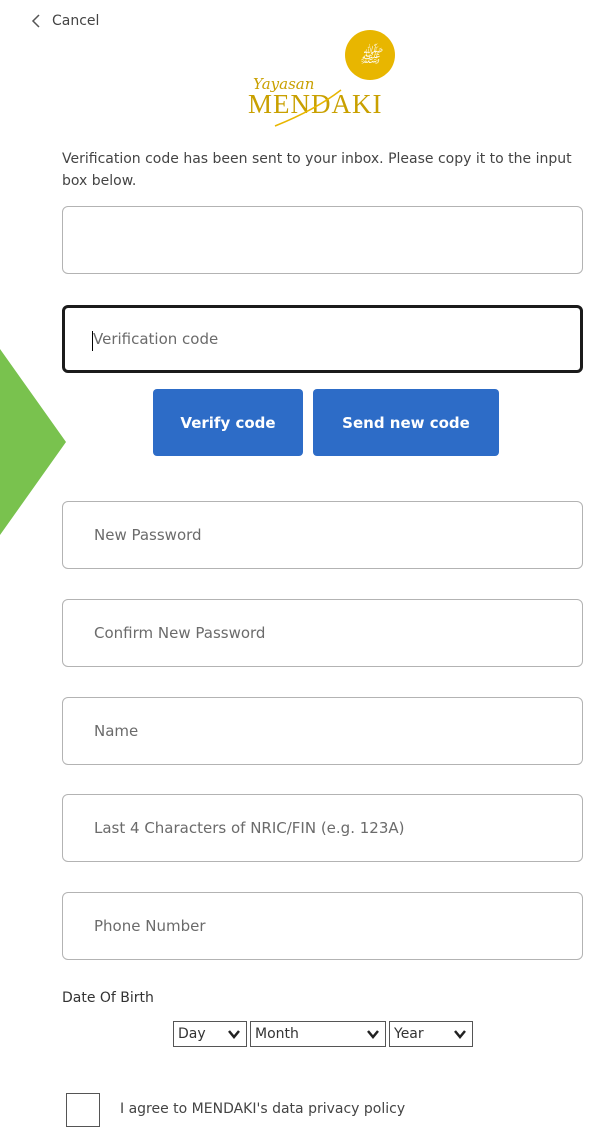 The image size is (598, 1127). Describe the element at coordinates (322, 926) in the screenshot. I see `phone-number-input` at that location.